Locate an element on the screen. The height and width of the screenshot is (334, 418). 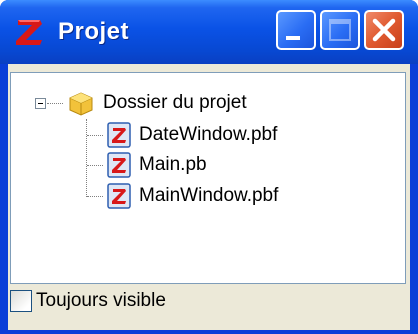
close-icon is located at coordinates (384, 30).